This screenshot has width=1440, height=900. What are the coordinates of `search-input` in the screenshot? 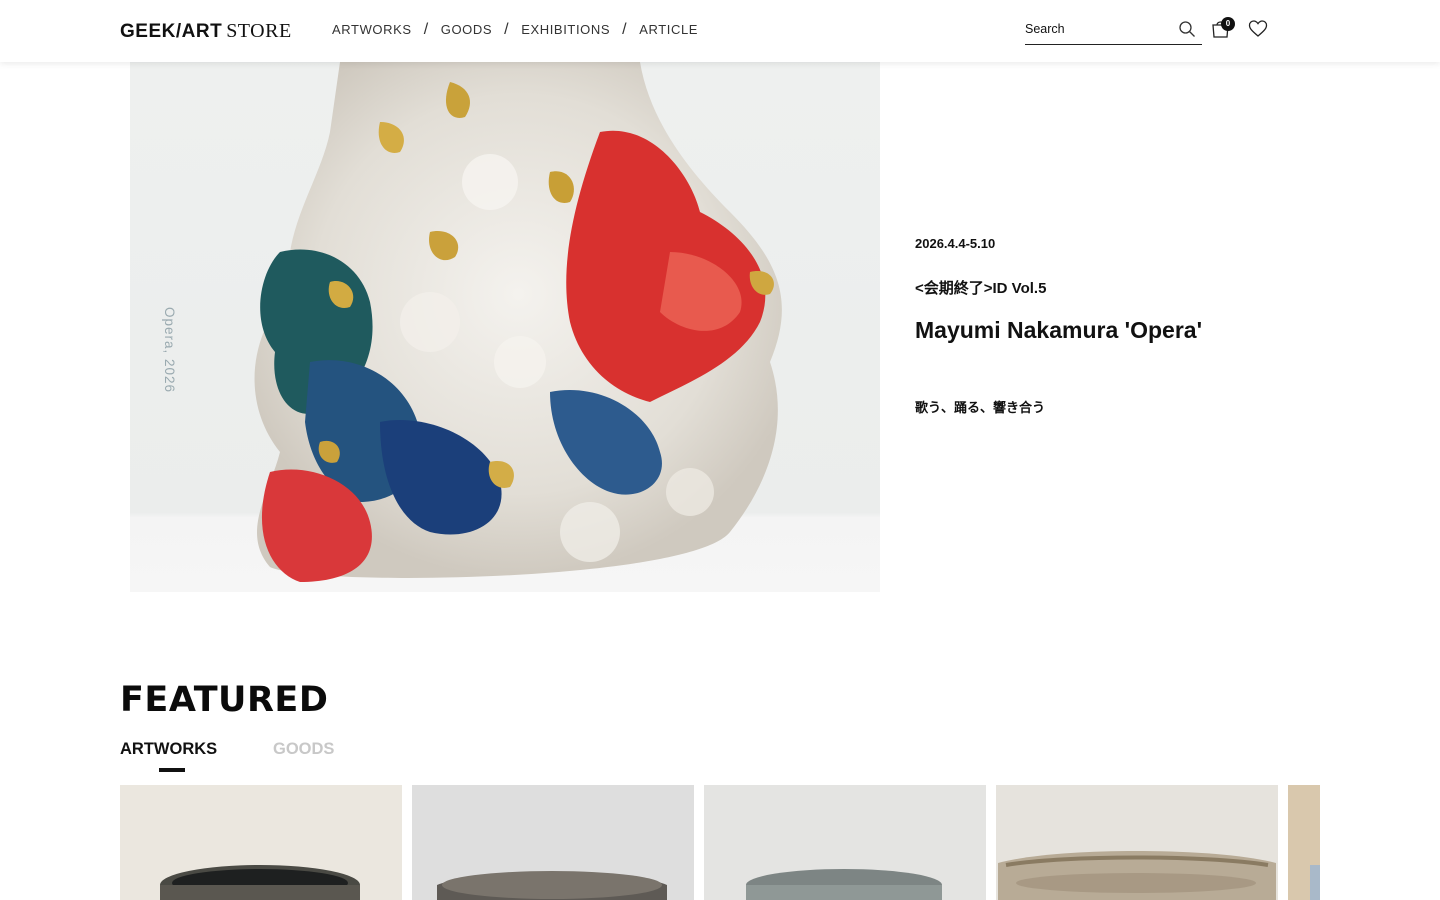 It's located at (1100, 29).